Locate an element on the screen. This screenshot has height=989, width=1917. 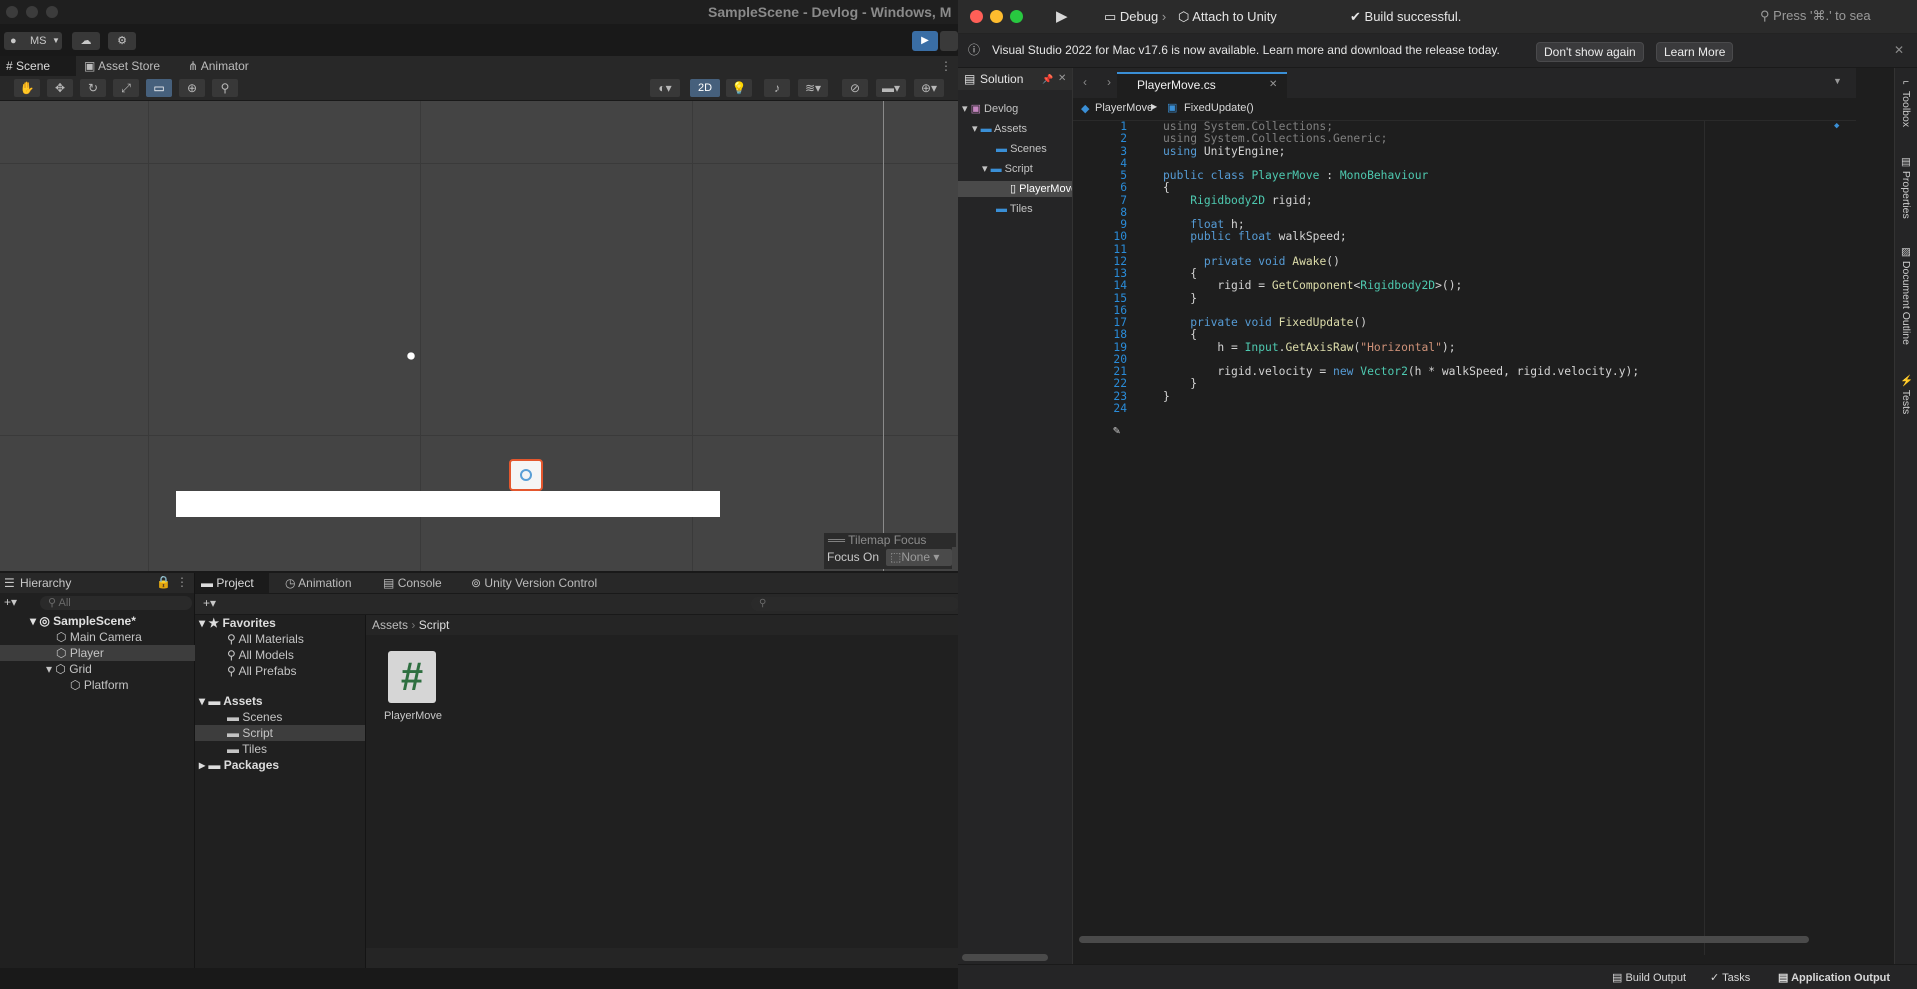
breadcrumb-script: Script is located at coordinates (434, 625).